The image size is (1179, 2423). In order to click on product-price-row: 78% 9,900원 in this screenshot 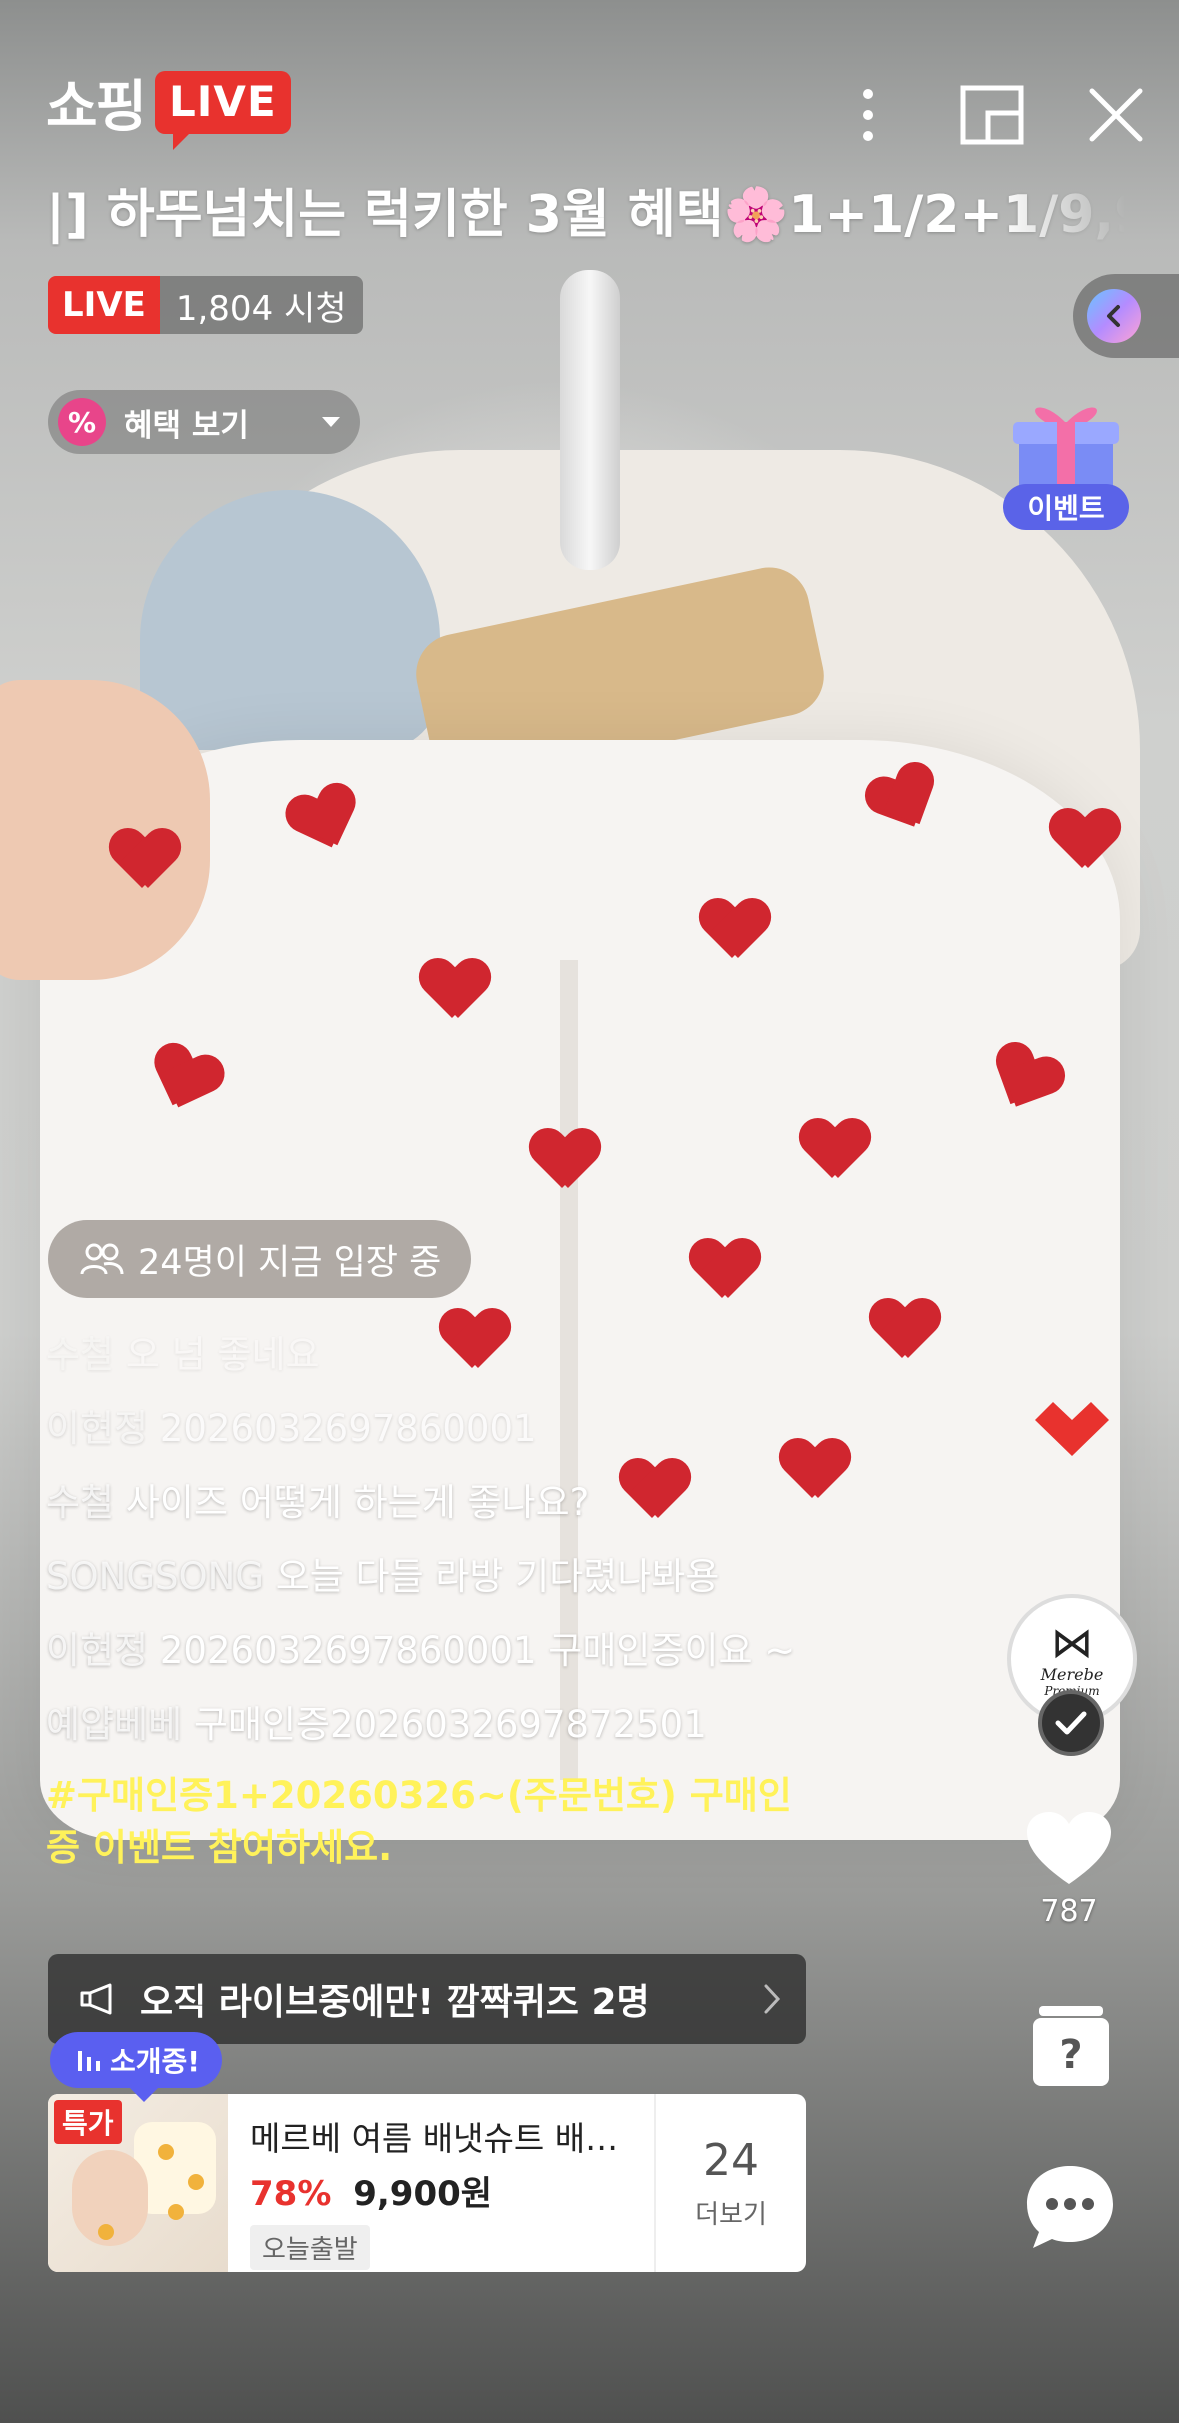, I will do `click(441, 2190)`.